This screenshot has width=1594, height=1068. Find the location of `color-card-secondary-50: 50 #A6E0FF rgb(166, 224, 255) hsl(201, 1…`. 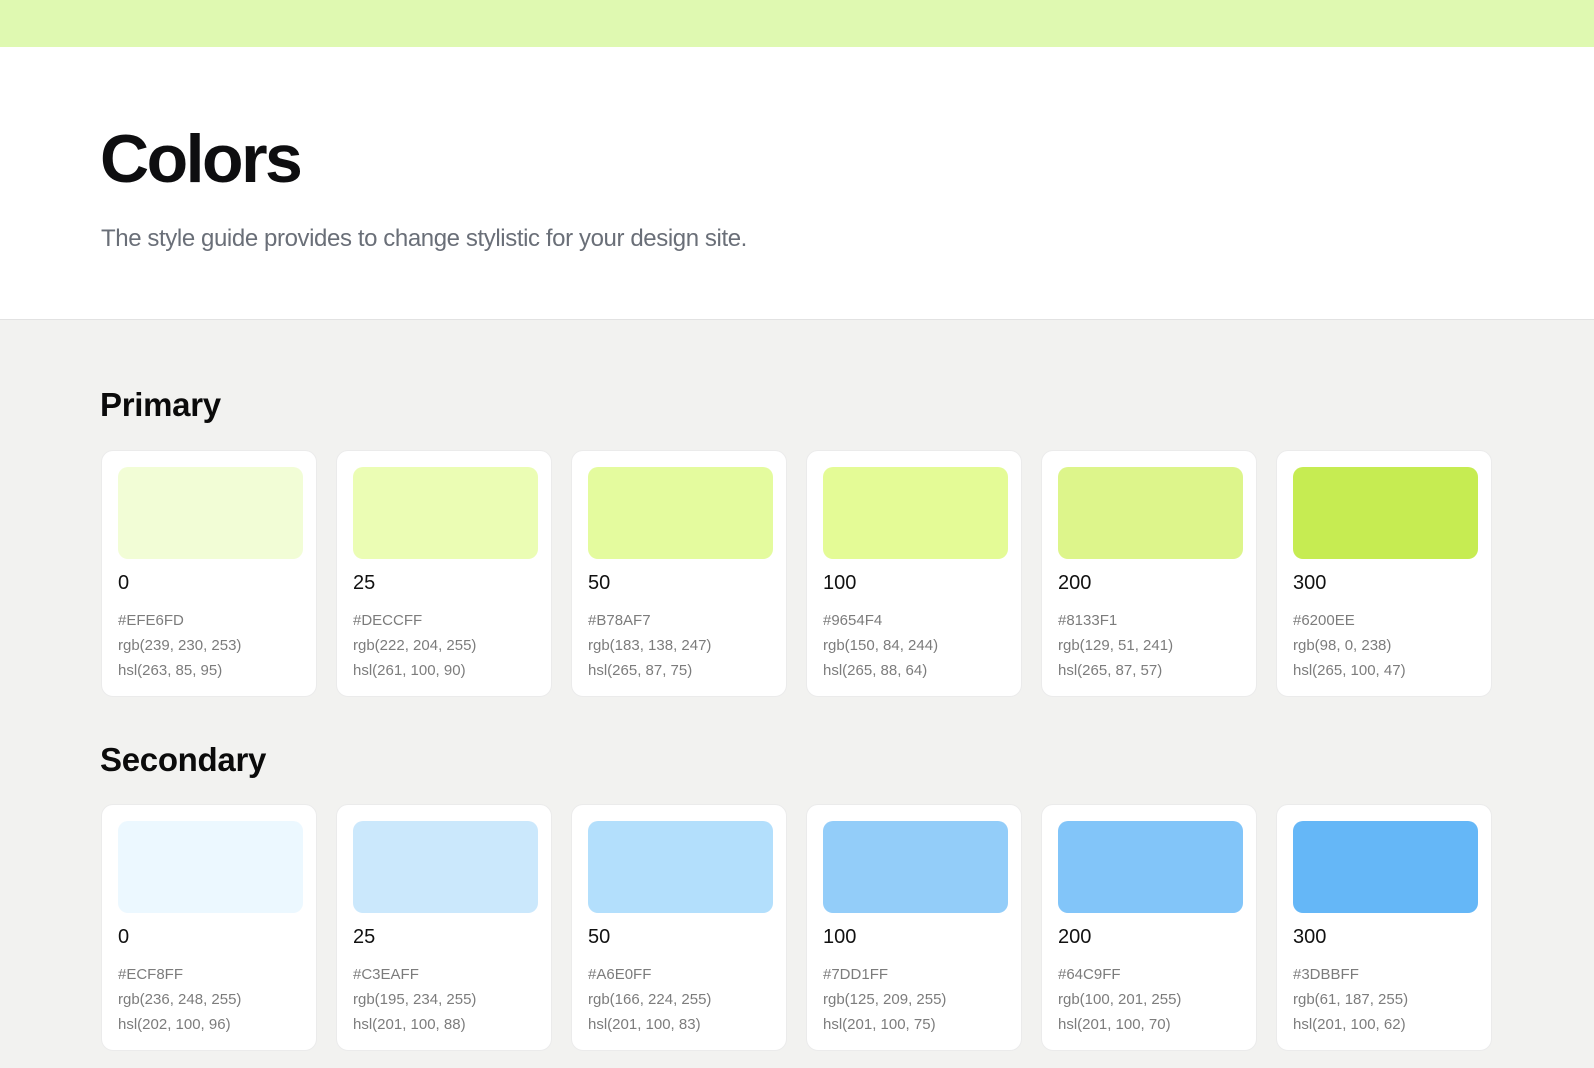

color-card-secondary-50: 50 #A6E0FF rgb(166, 224, 255) hsl(201, 1… is located at coordinates (679, 927).